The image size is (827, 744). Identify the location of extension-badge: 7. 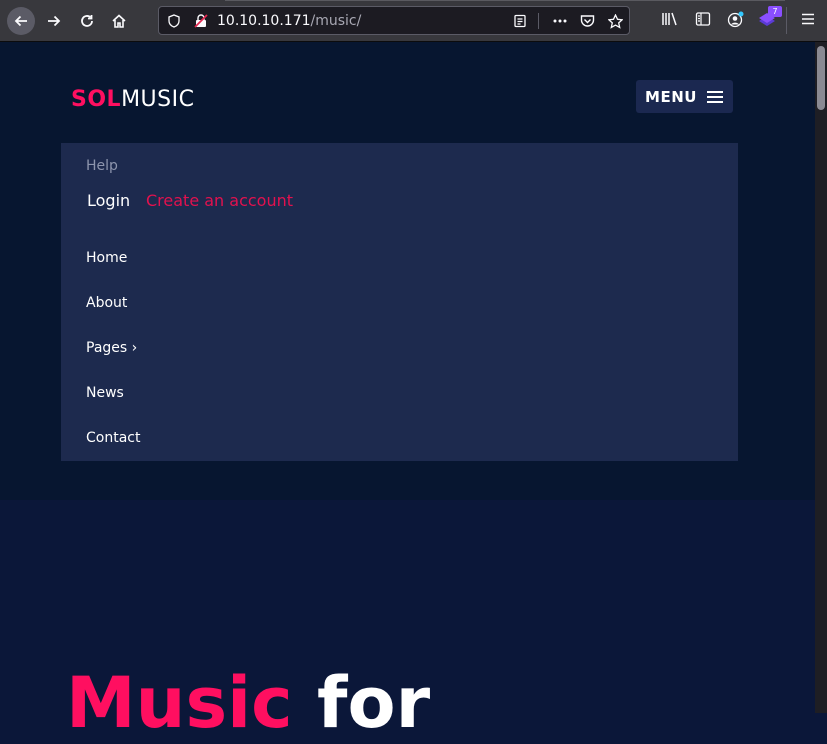
(775, 11).